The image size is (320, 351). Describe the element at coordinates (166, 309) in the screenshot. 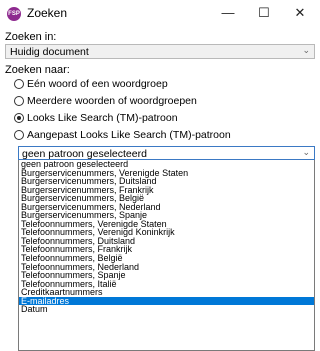

I see `pattern-list-item: Datum` at that location.